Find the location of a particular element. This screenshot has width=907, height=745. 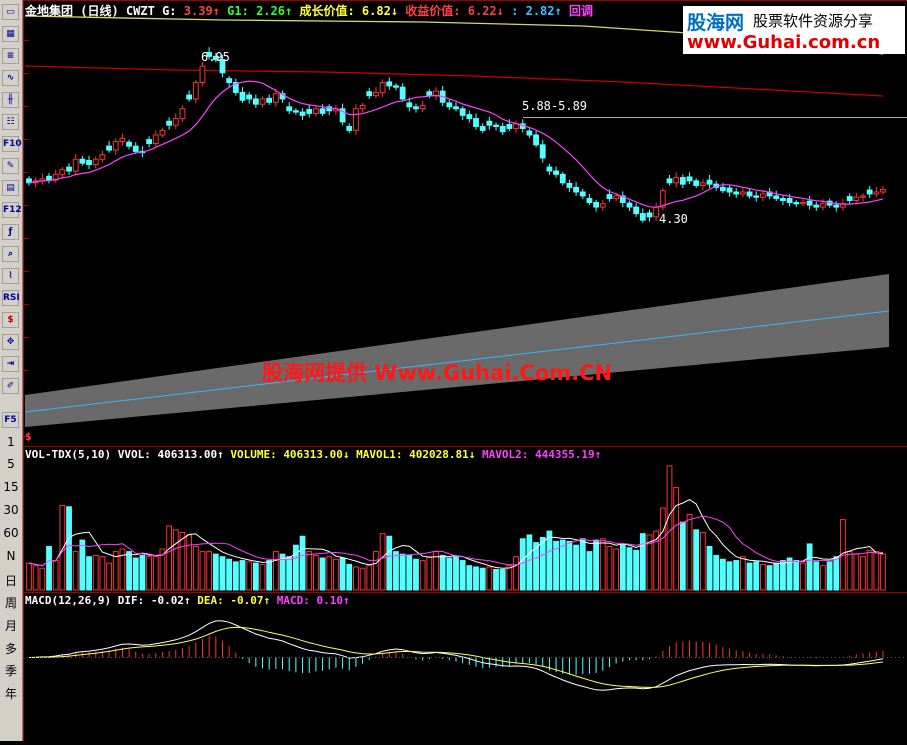

line-chart-icon: ∿ is located at coordinates (10, 78).